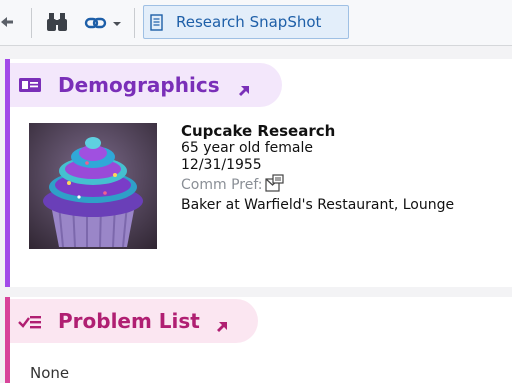 The width and height of the screenshot is (512, 383). I want to click on patient-name: Cupcake Research, so click(317, 131).